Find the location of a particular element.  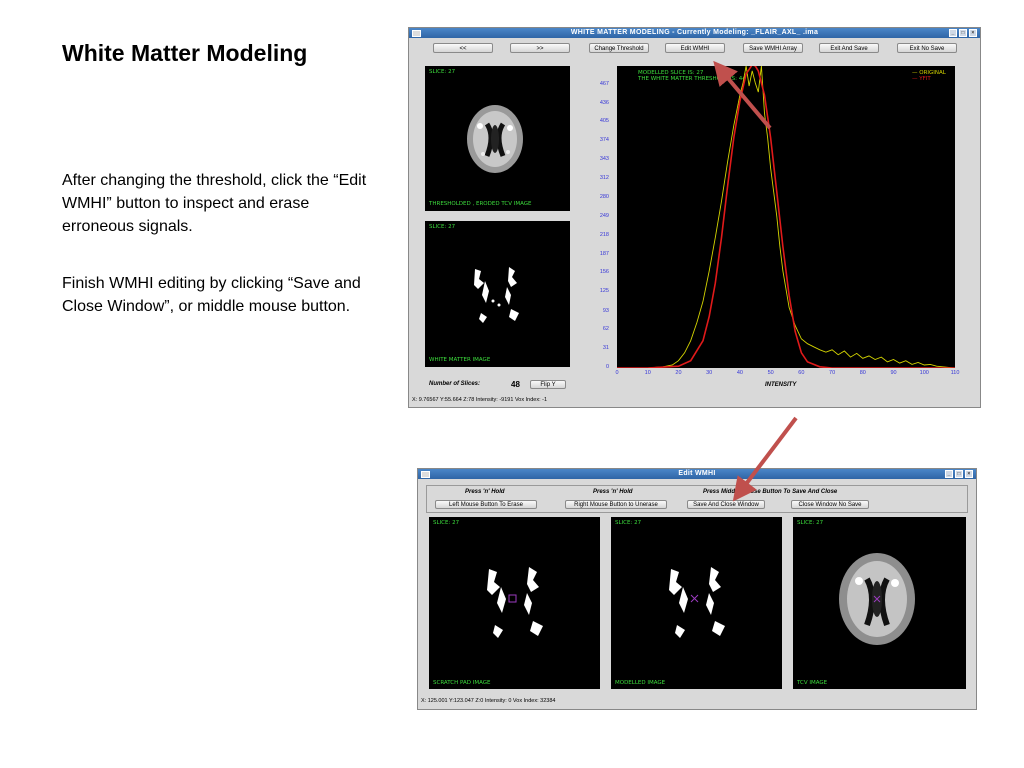

series-line-yfit is located at coordinates (786, 217).